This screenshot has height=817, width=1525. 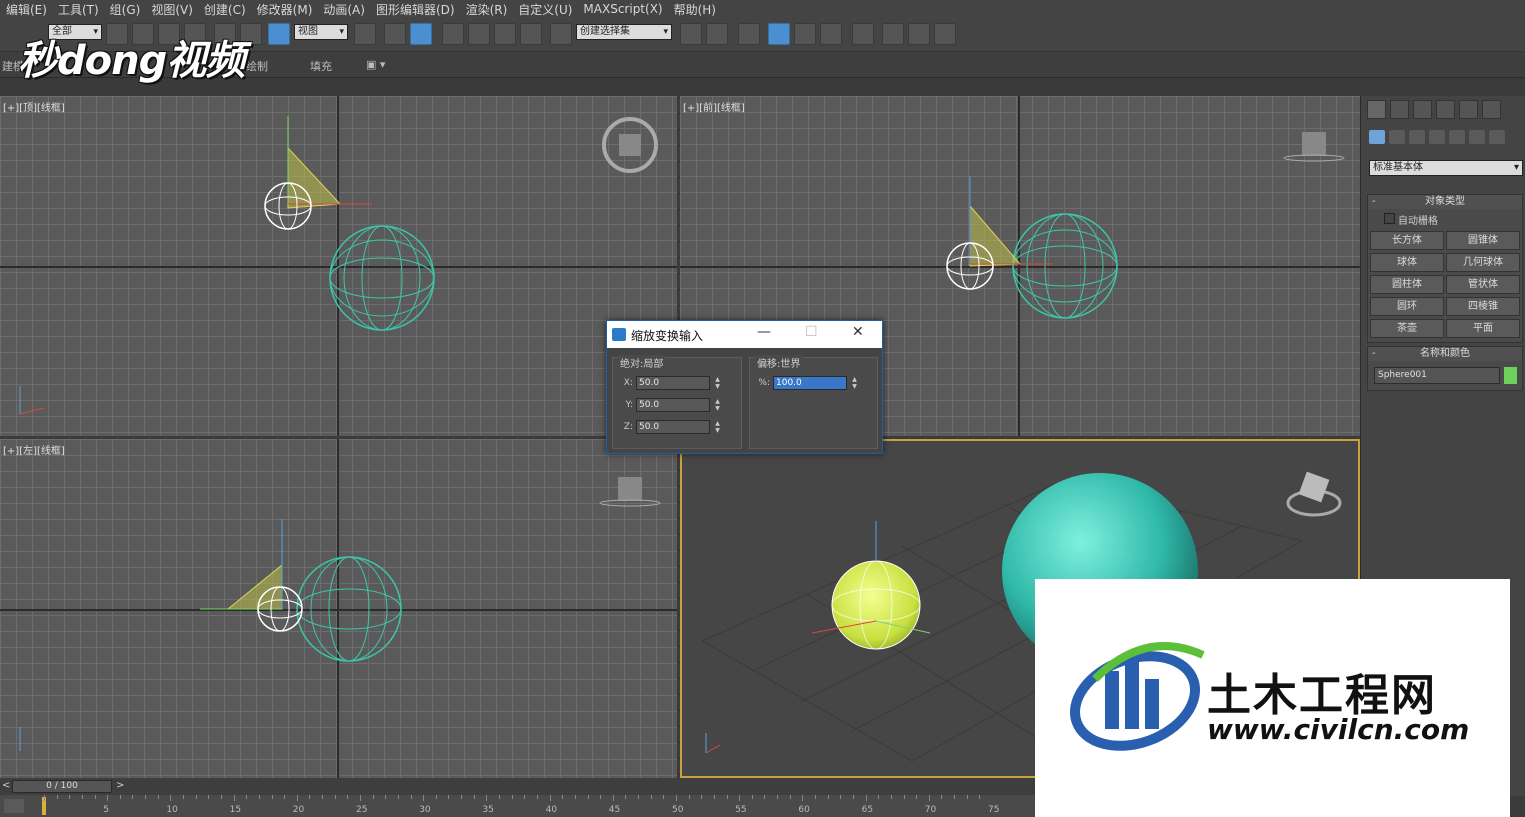 What do you see at coordinates (1445, 354) in the screenshot?
I see `rollout-title: 名称和颜色` at bounding box center [1445, 354].